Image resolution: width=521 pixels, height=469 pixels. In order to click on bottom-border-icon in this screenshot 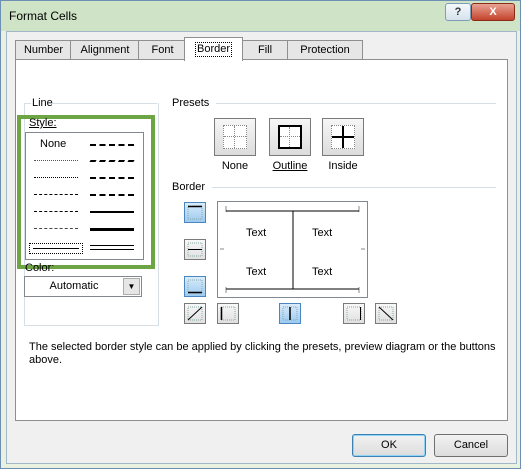, I will do `click(195, 286)`.